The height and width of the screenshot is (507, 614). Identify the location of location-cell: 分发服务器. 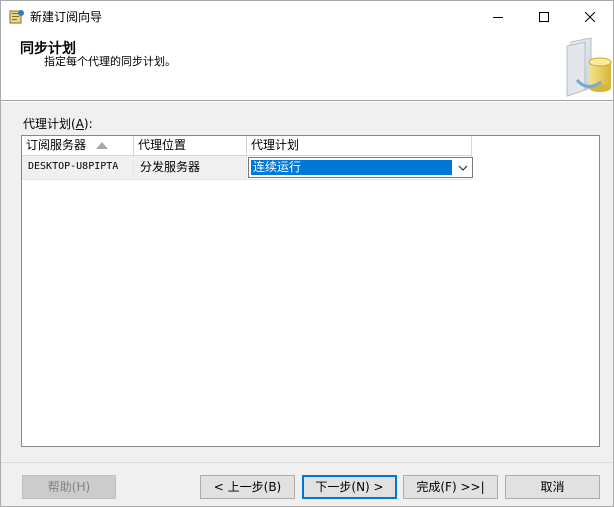
(190, 168).